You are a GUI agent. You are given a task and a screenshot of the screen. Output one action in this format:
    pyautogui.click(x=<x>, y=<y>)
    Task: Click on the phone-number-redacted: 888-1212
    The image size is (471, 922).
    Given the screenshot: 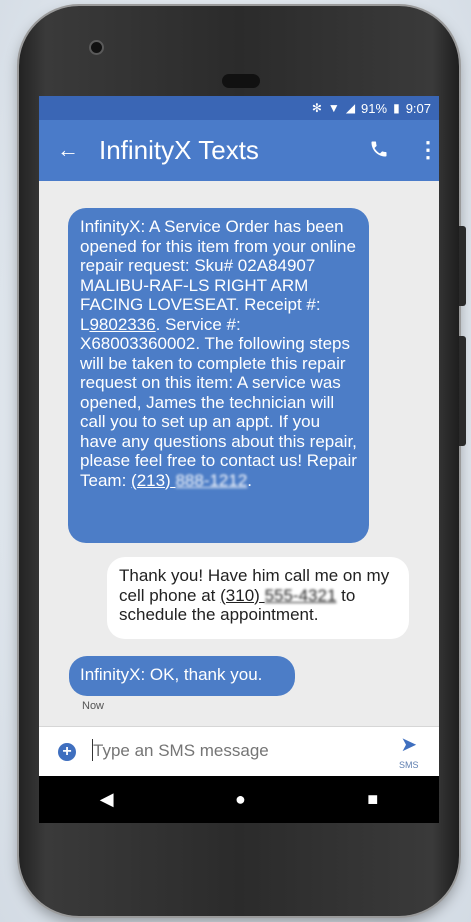 What is the action you would take?
    pyautogui.click(x=211, y=480)
    